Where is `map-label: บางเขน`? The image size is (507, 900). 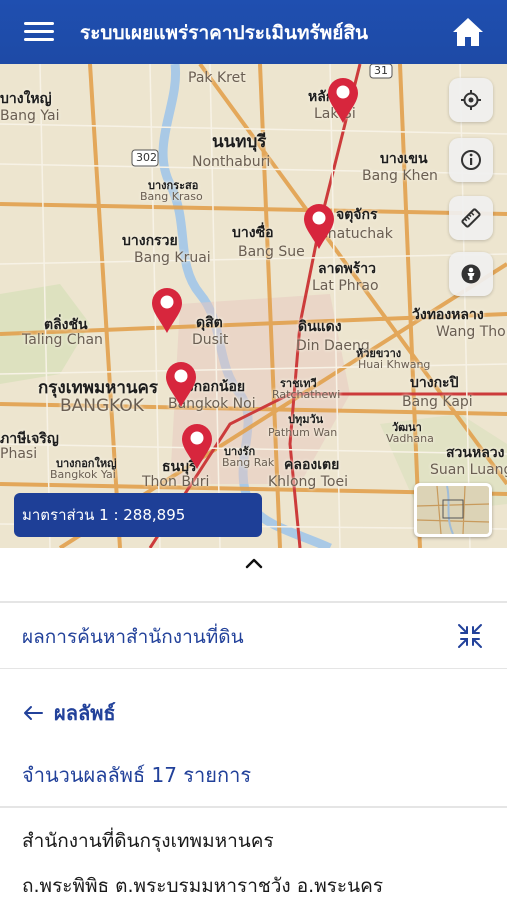
map-label: บางเขน is located at coordinates (404, 159).